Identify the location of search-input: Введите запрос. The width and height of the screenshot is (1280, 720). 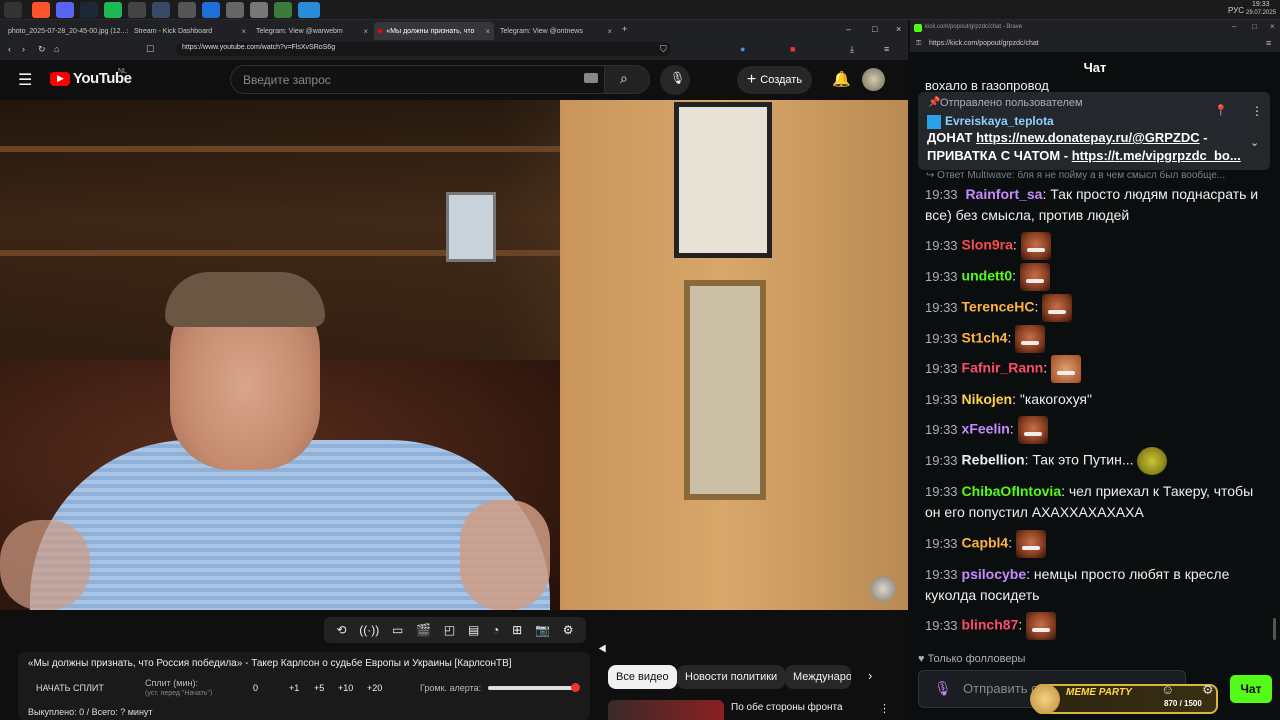
(420, 79).